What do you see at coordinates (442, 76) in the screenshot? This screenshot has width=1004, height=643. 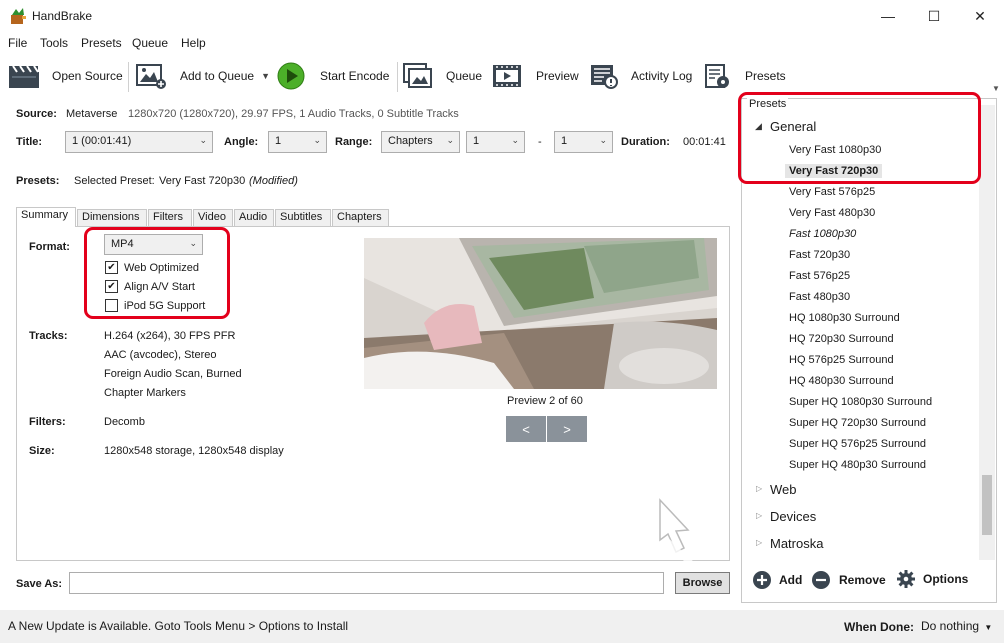 I see `queue-button: Queue` at bounding box center [442, 76].